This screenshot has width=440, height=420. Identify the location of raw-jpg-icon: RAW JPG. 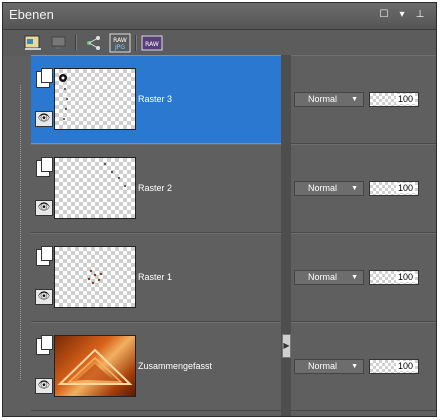
(120, 43).